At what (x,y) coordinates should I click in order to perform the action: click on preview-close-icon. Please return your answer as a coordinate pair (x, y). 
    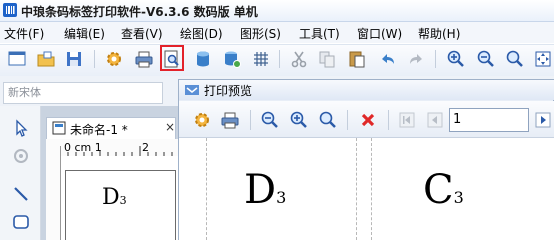
    Looking at the image, I should click on (368, 120).